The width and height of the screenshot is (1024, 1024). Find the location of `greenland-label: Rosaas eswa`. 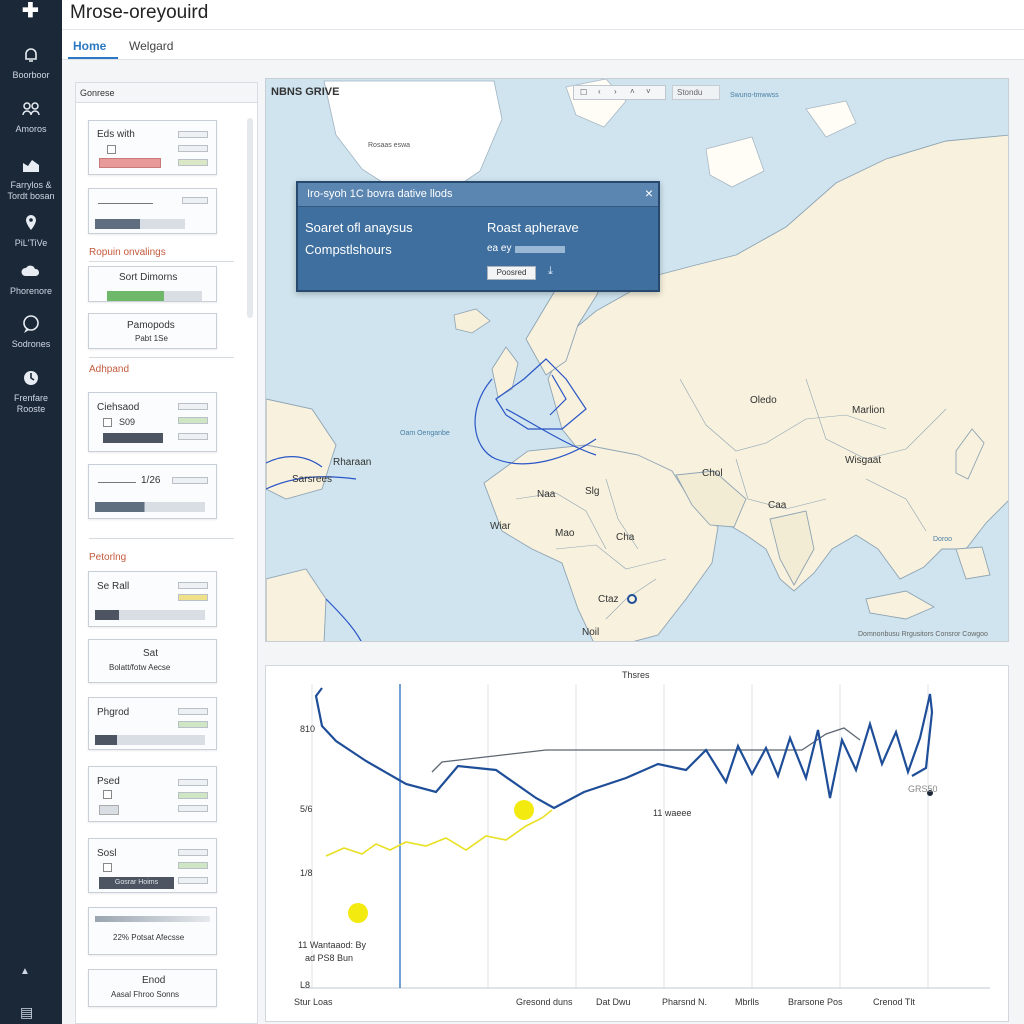

greenland-label: Rosaas eswa is located at coordinates (389, 145).